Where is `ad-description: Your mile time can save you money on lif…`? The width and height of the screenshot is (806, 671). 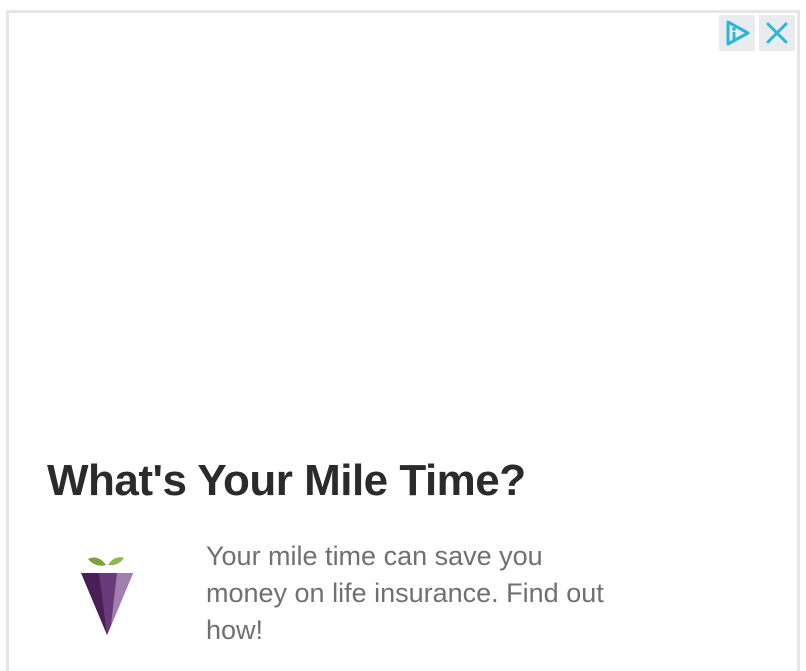 ad-description: Your mile time can save you money on lif… is located at coordinates (416, 593).